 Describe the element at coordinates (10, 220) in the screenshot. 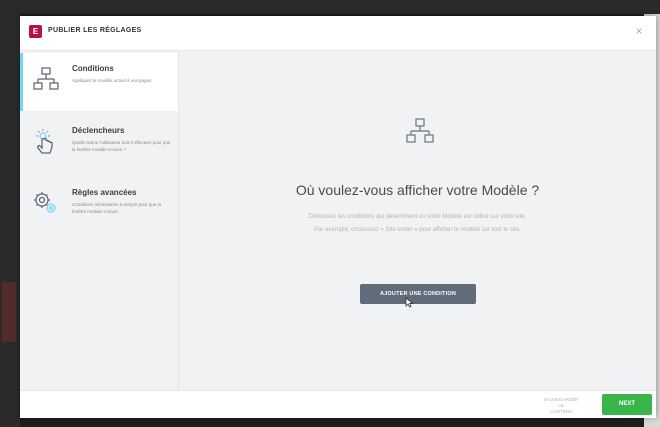

I see `backdrop-left` at that location.